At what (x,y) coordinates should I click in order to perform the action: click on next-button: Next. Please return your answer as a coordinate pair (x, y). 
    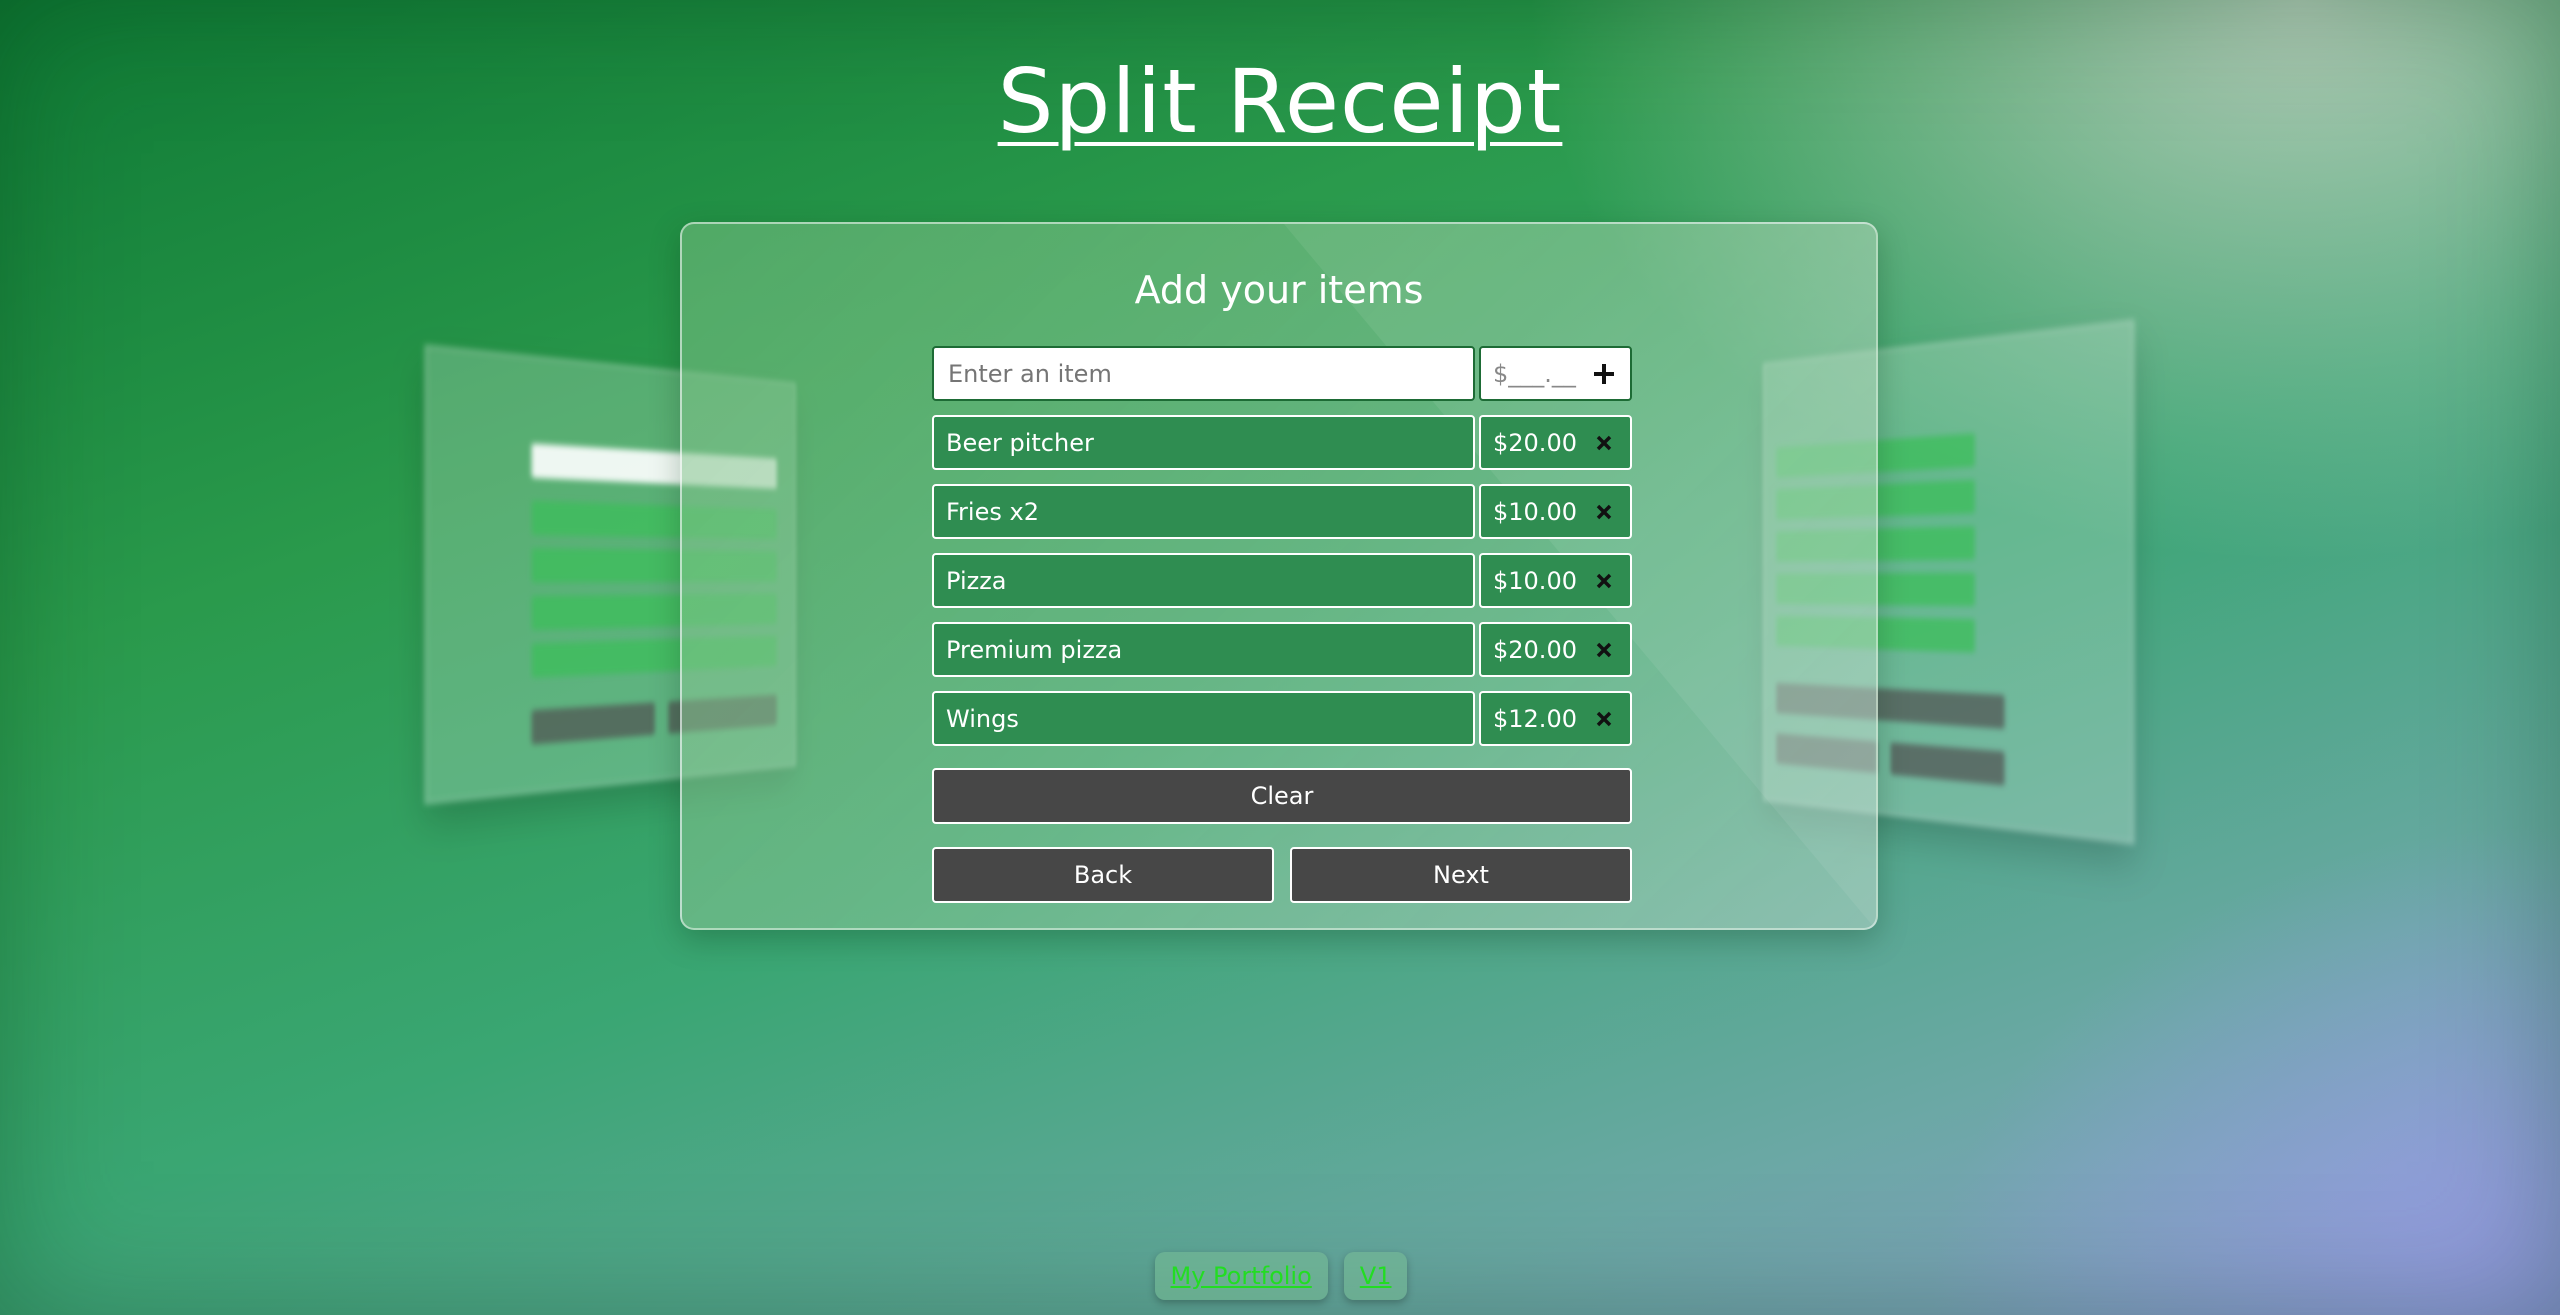
    Looking at the image, I should click on (1461, 875).